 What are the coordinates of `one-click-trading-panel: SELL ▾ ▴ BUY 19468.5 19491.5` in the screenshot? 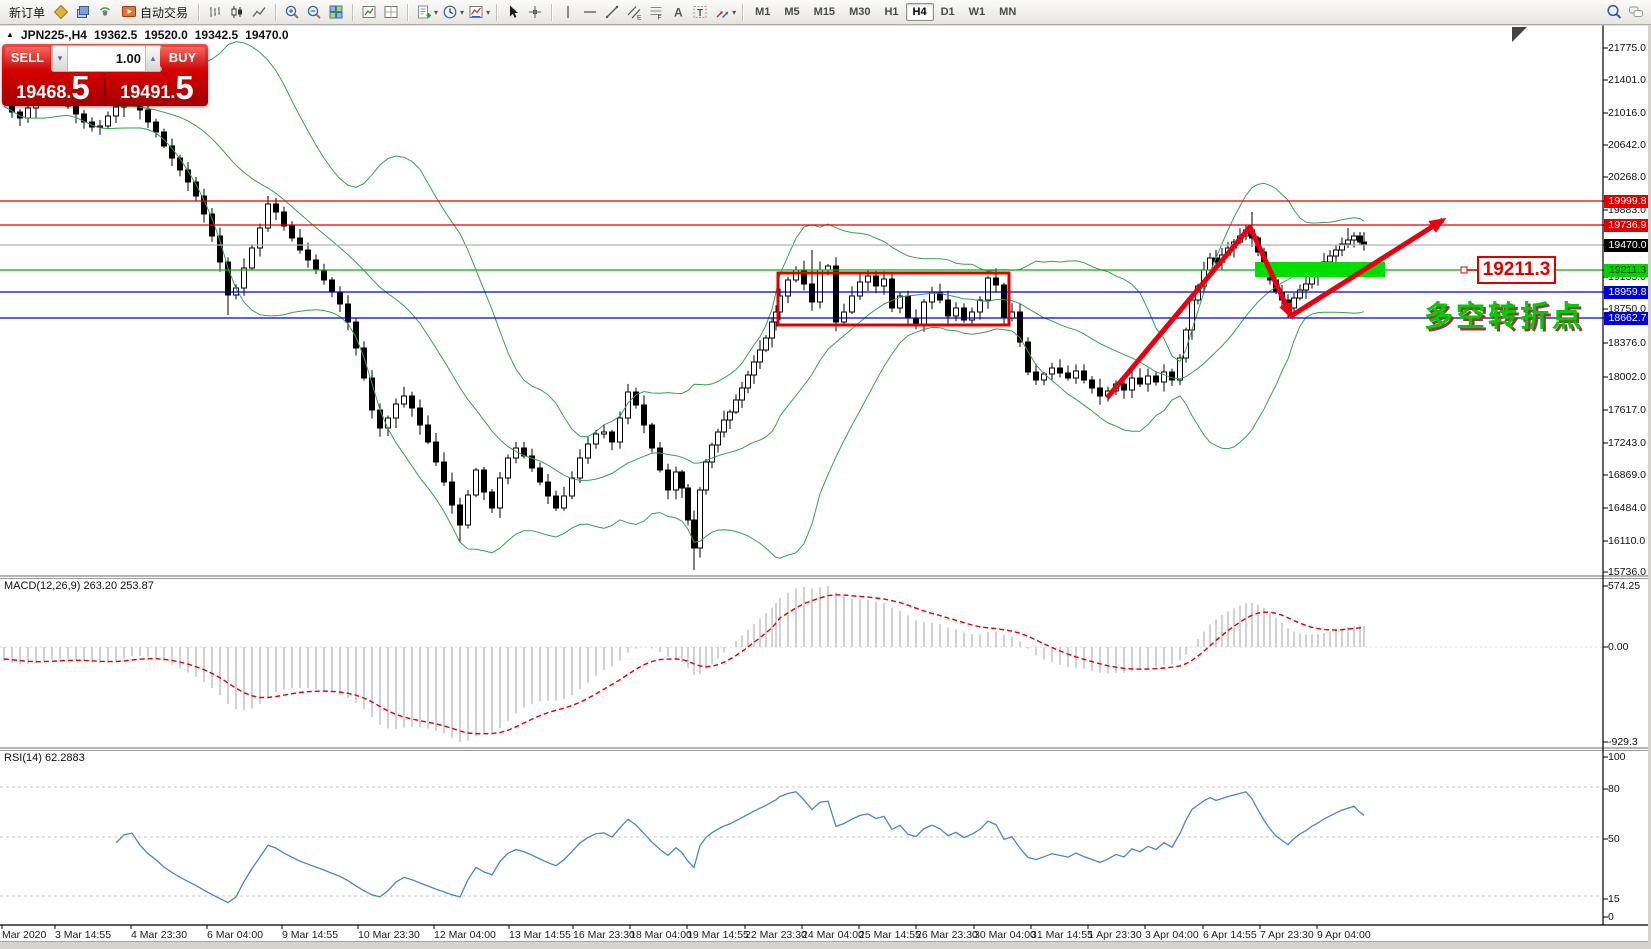 It's located at (105, 75).